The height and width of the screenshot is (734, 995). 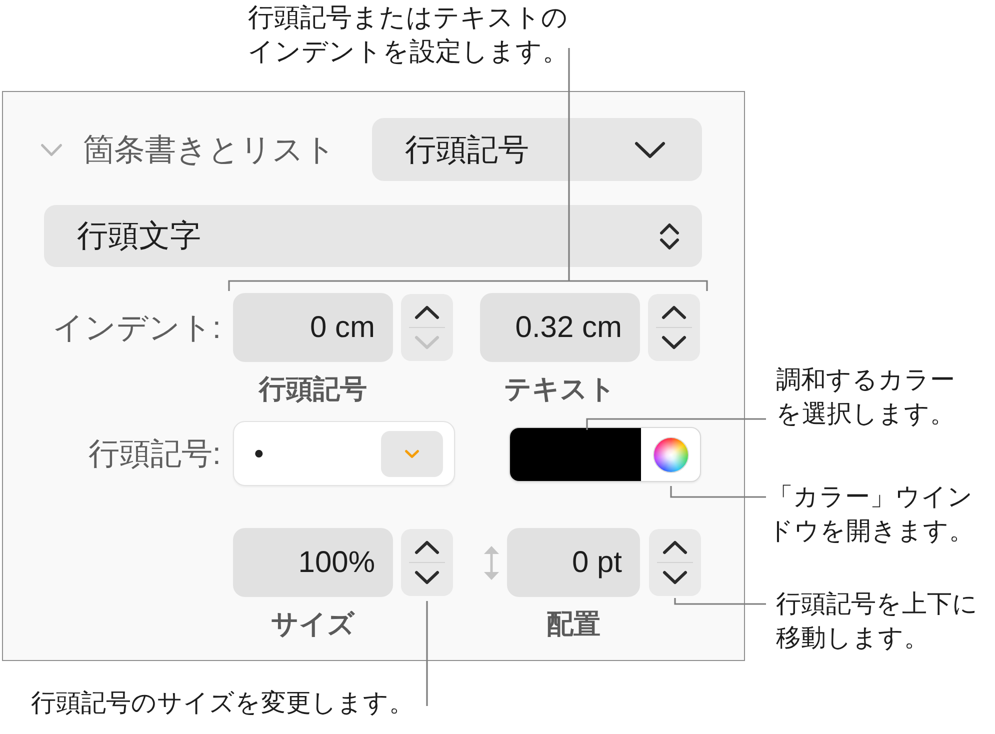 I want to click on up-down-arrow-icon, so click(x=491, y=563).